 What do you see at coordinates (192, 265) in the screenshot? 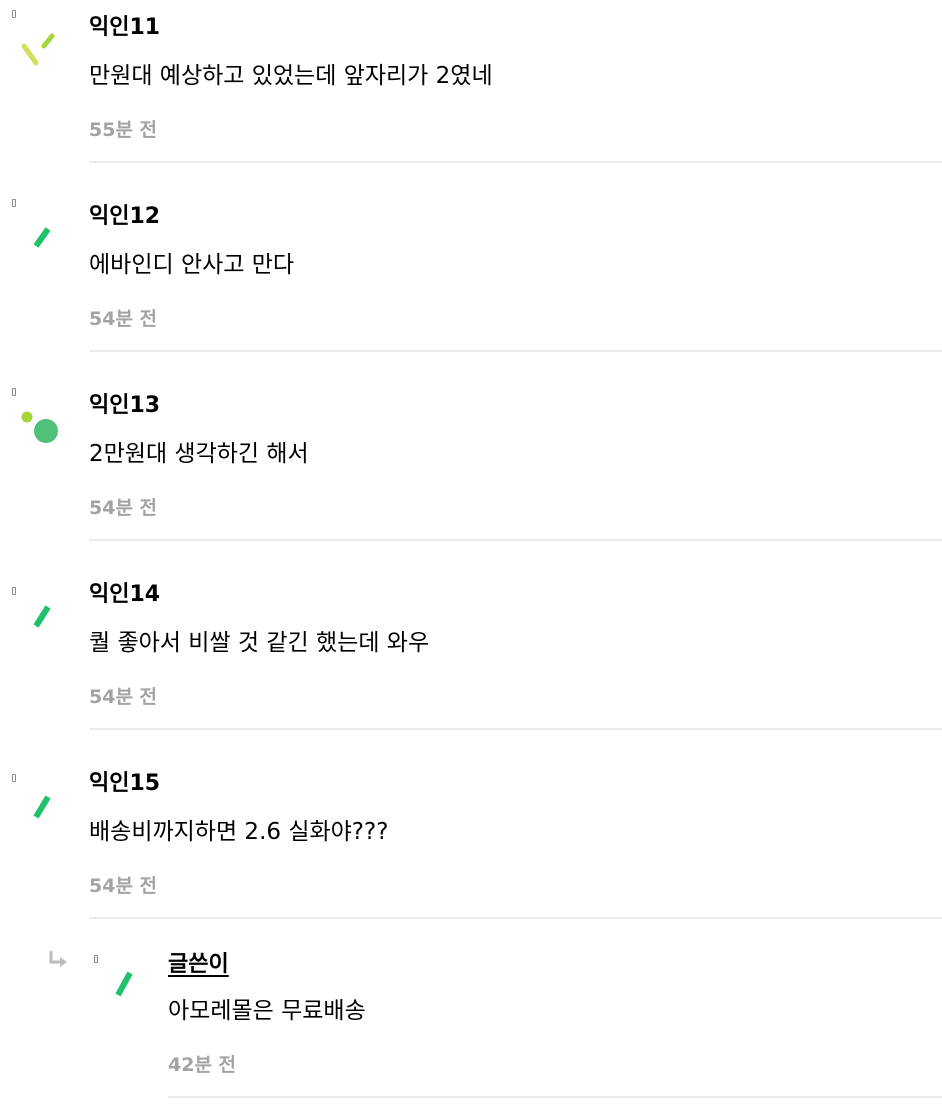
I see `comment-text: 에바인디 안사고 만다` at bounding box center [192, 265].